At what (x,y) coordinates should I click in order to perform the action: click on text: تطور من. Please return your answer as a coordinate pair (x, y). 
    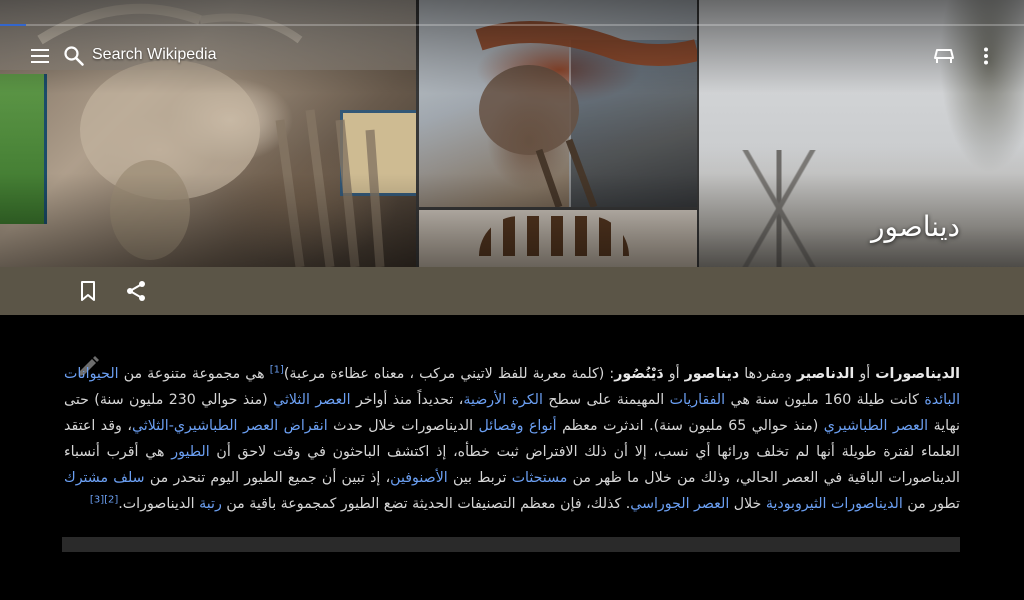
    Looking at the image, I should click on (931, 504).